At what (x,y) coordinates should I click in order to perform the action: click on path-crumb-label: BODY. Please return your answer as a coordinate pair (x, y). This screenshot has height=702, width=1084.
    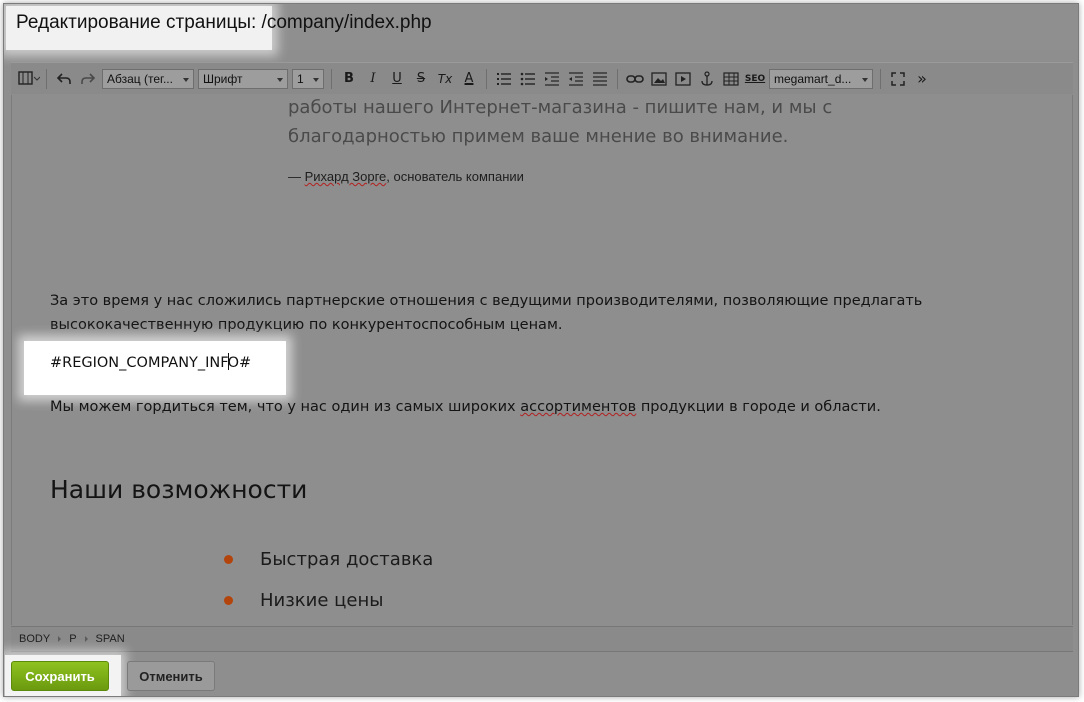
    Looking at the image, I should click on (35, 639).